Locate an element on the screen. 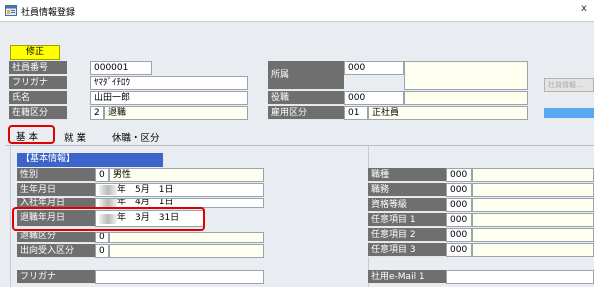 Image resolution: width=594 pixels, height=287 pixels. position-label: 役職 is located at coordinates (306, 98).